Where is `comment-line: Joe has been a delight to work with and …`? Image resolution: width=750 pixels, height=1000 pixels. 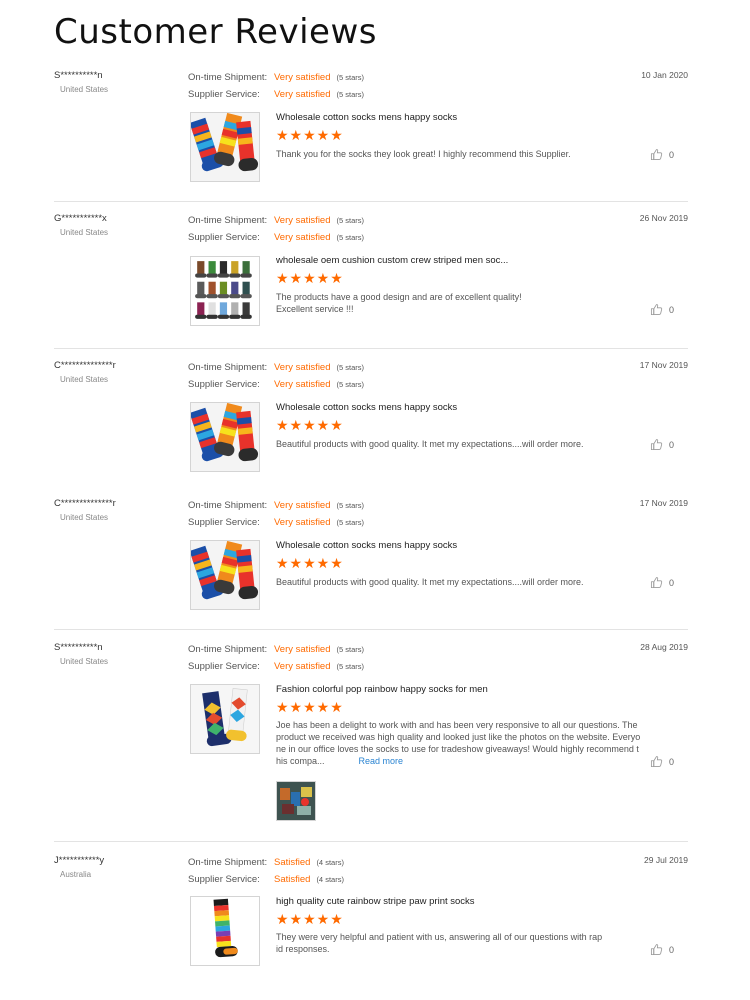 comment-line: Joe has been a delight to work with and … is located at coordinates (457, 725).